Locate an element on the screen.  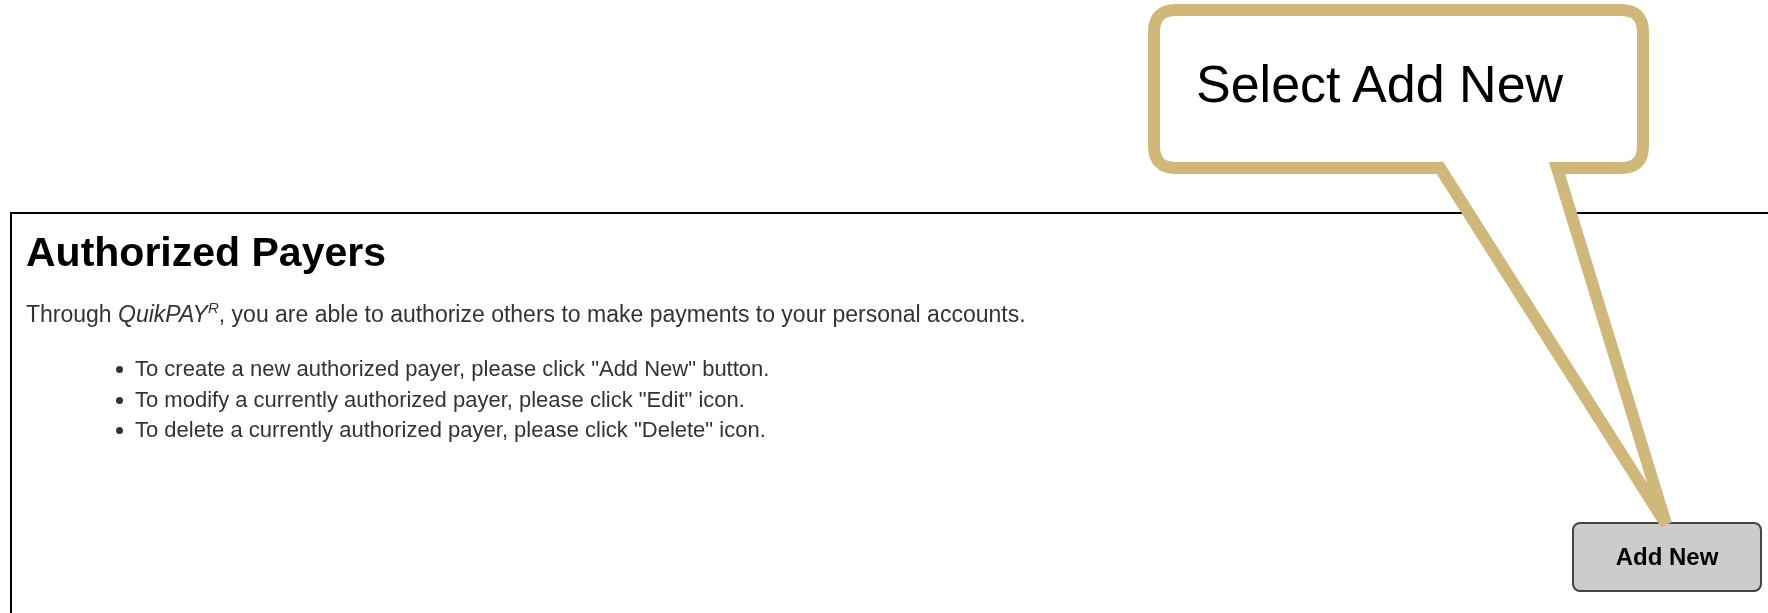
instruction-text: To modify a currently authorized payer, please click "Edit" icon. is located at coordinates (440, 400).